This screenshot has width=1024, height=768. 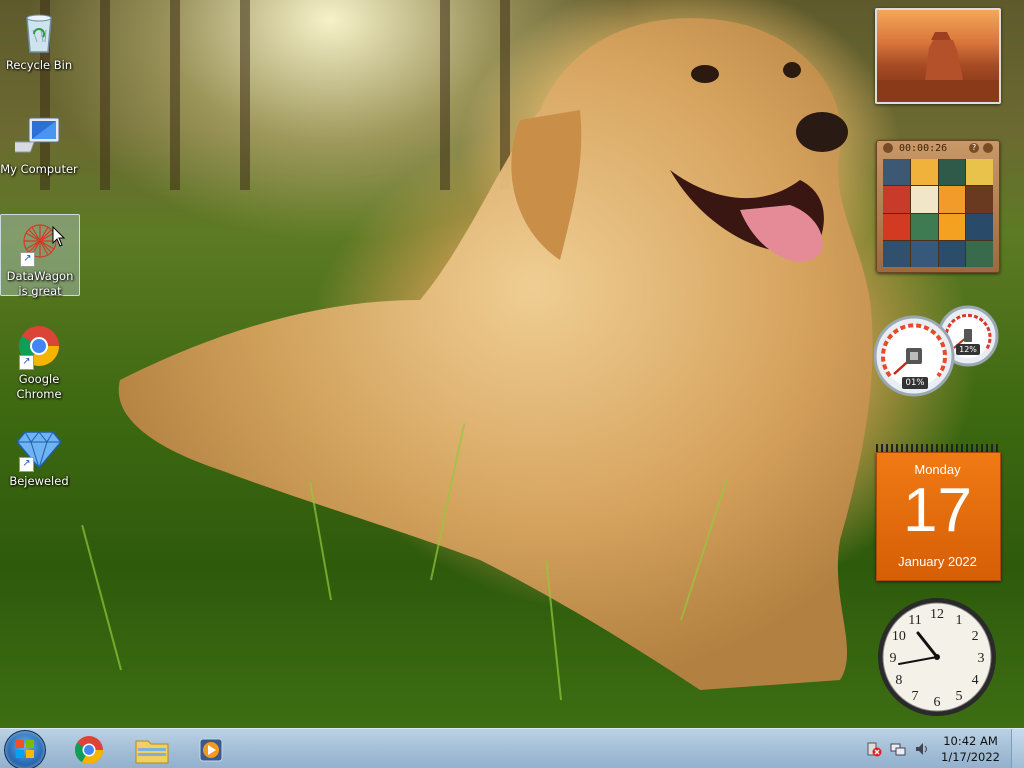 I want to click on slideshow-image, so click(x=938, y=67).